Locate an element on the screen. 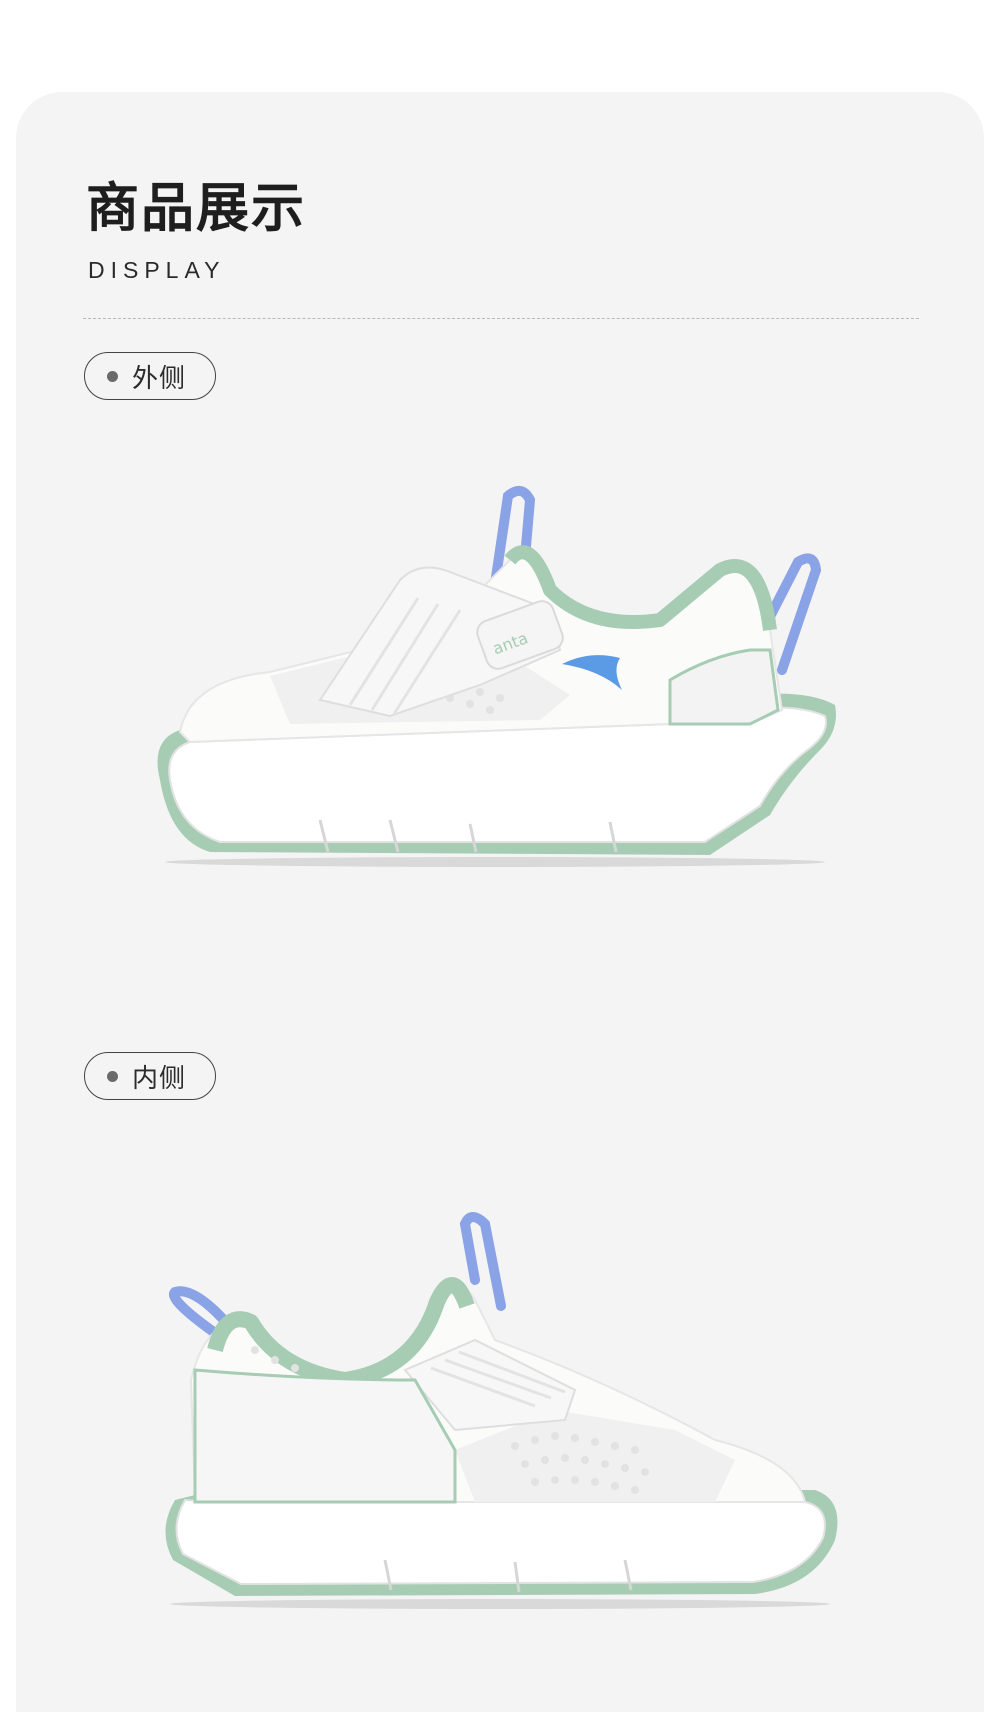  view-tag-outer: 外侧 is located at coordinates (150, 376).